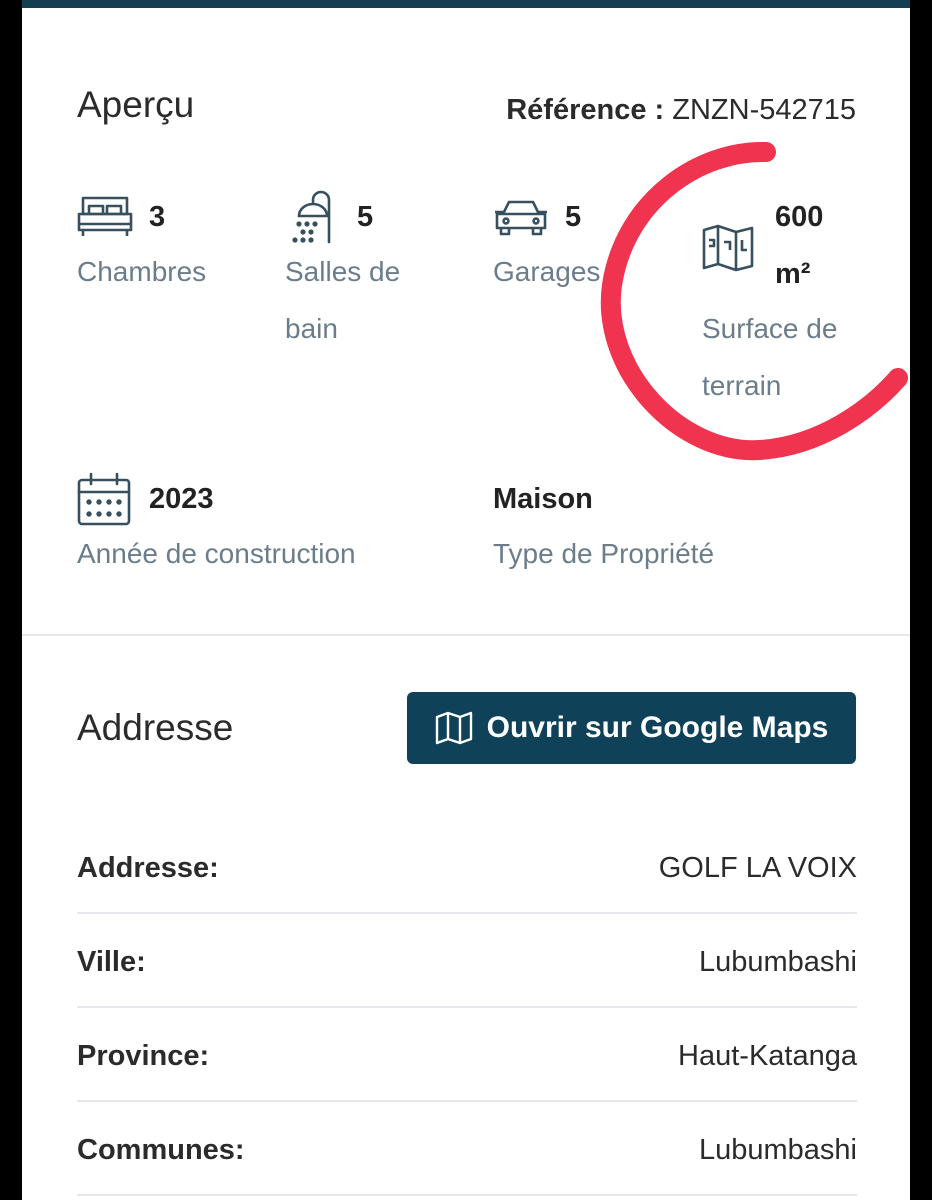 The height and width of the screenshot is (1200, 932). Describe the element at coordinates (148, 868) in the screenshot. I see `address-row-label: Addresse:` at that location.